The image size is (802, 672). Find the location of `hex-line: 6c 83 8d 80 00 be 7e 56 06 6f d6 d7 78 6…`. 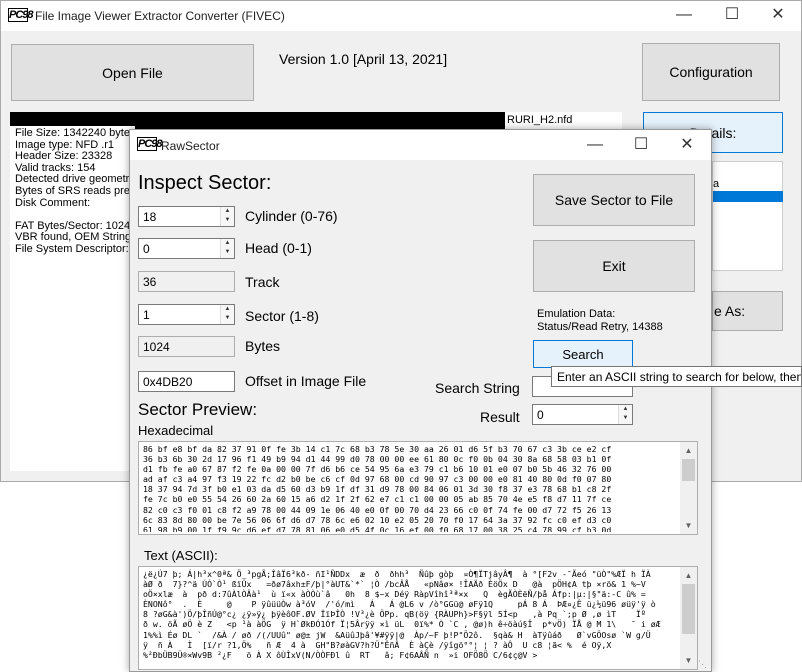

hex-line: 6c 83 8d 80 00 be 7e 56 06 6f d6 d7 78 6… is located at coordinates (377, 519).